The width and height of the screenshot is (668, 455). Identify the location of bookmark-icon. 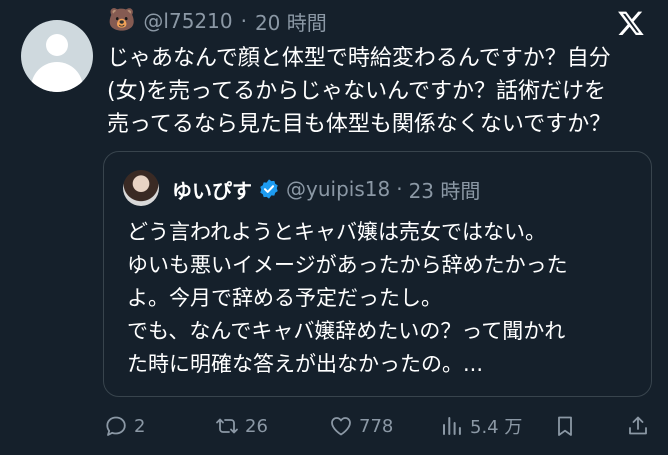
(565, 426).